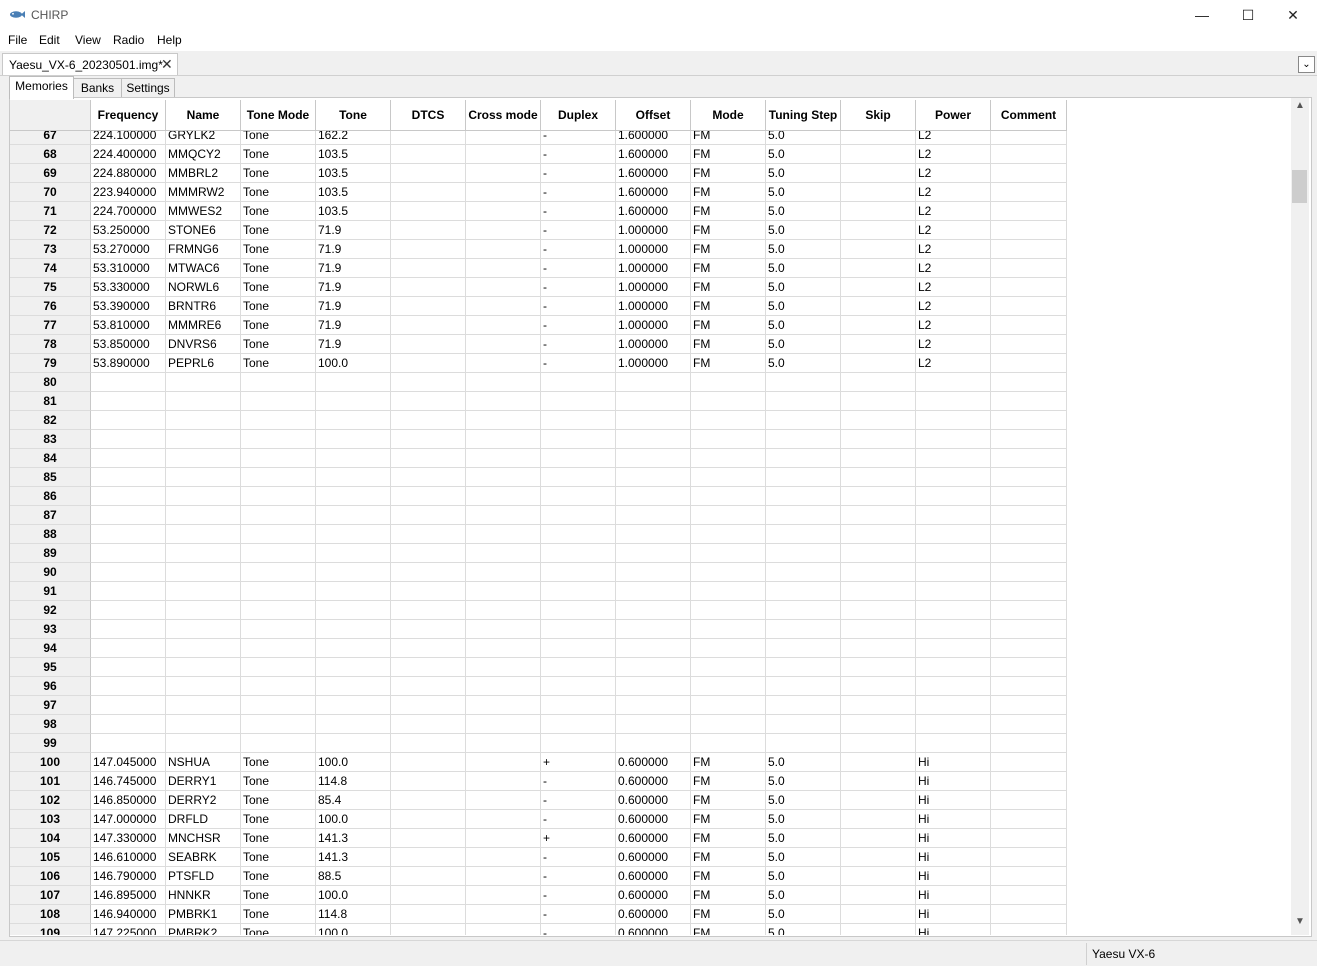 Image resolution: width=1317 pixels, height=966 pixels. I want to click on table-row: 82, so click(538, 420).